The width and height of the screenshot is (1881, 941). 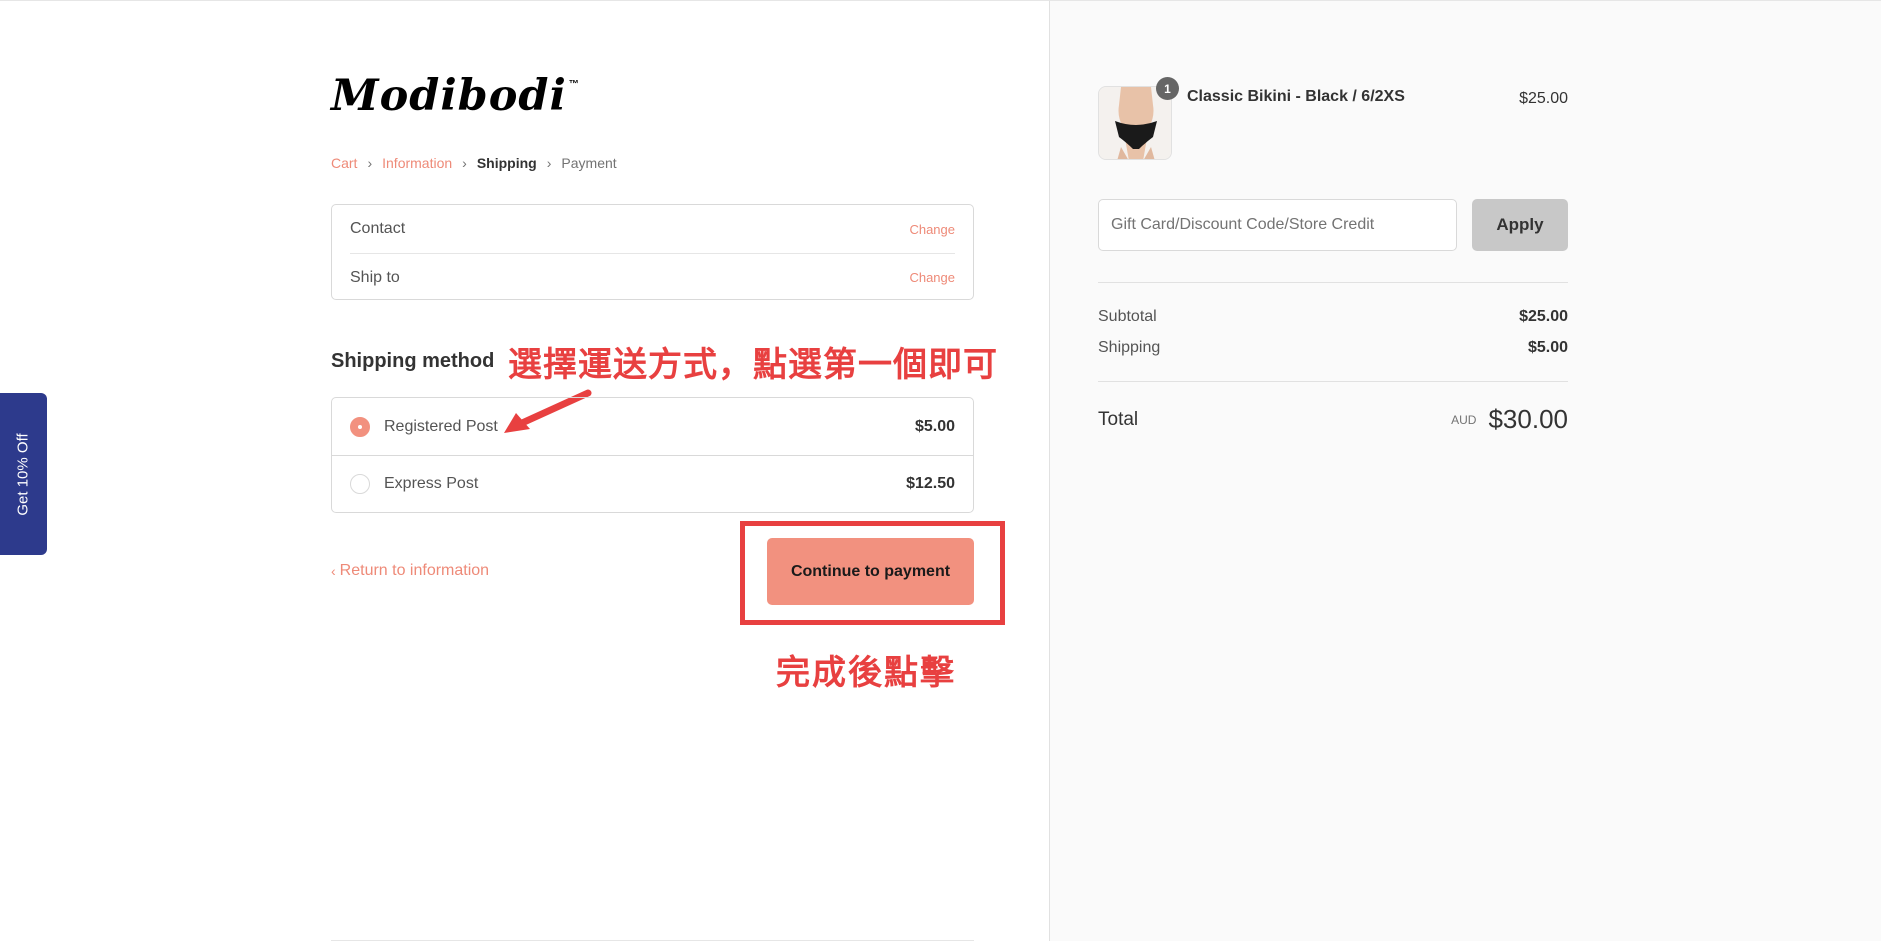 I want to click on annotation-click-after: 完成後點擊, so click(x=866, y=673).